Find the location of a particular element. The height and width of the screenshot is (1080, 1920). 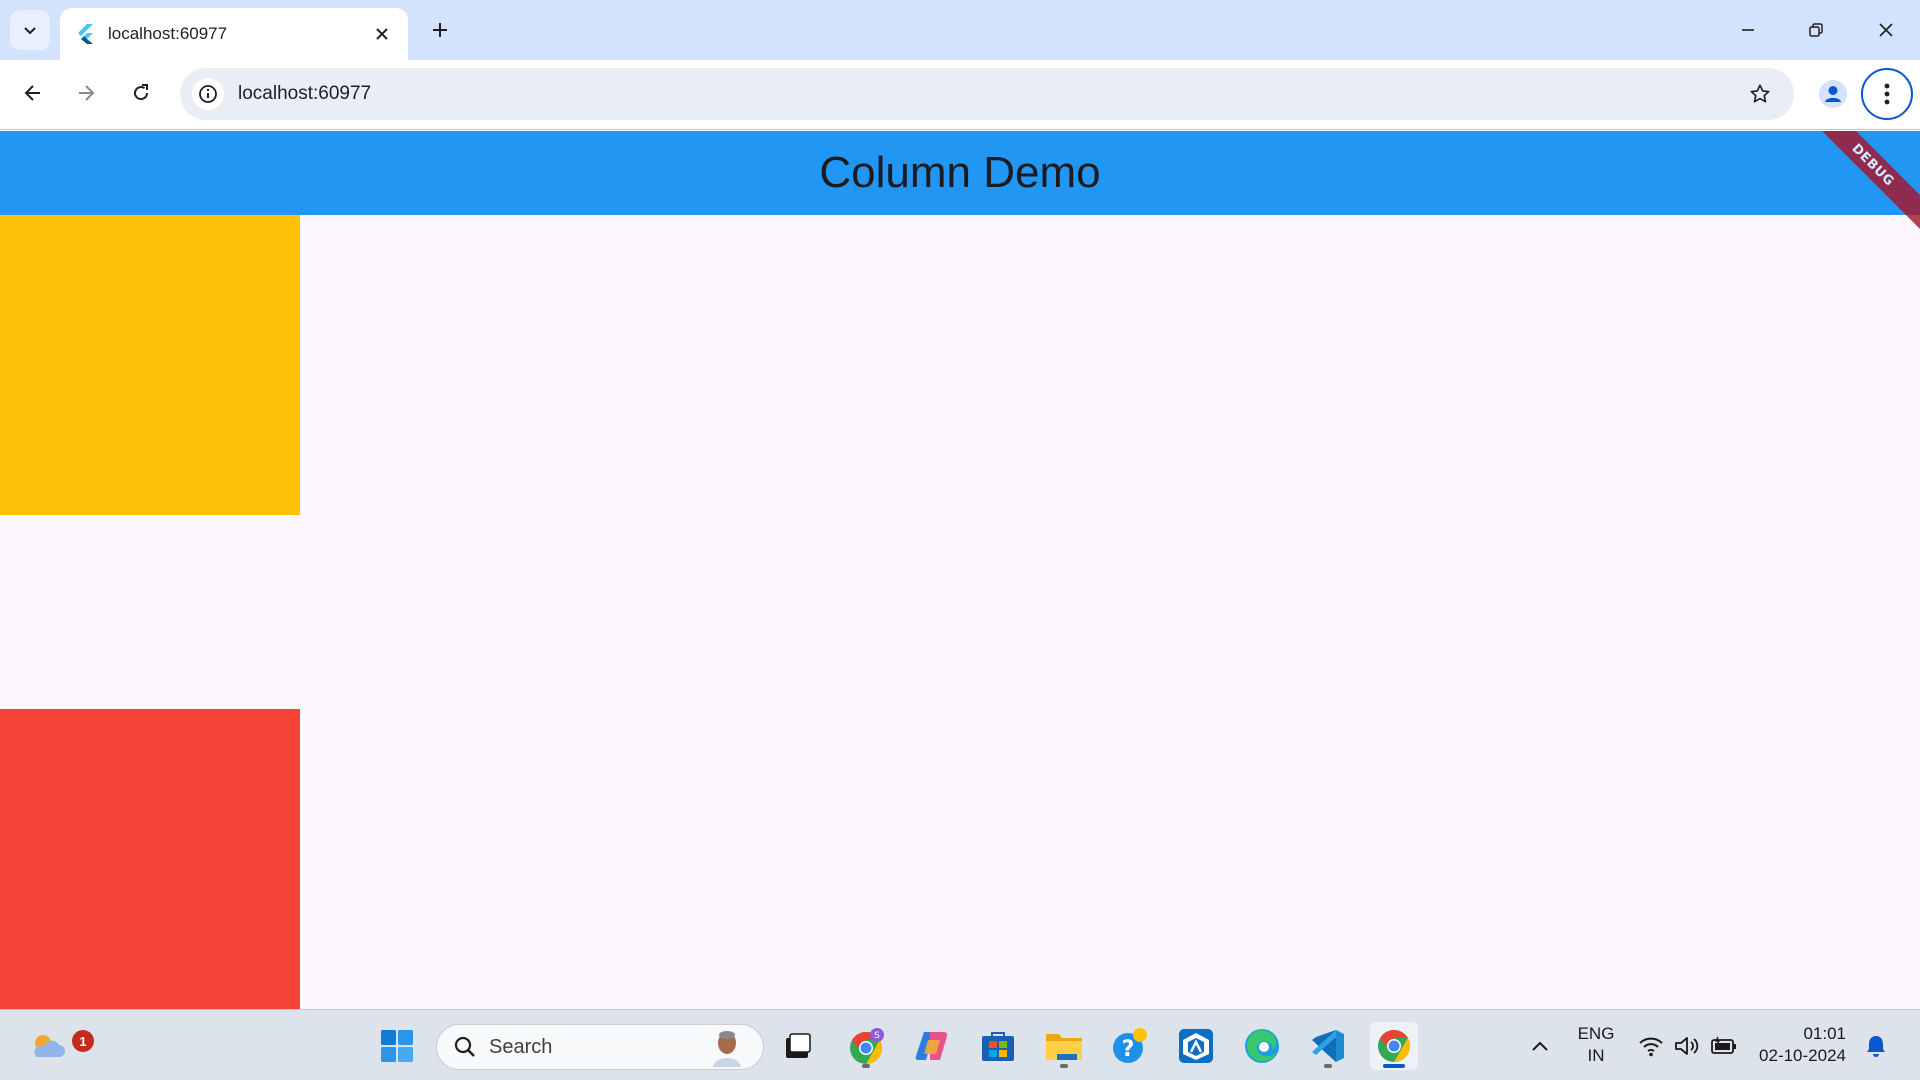

close-icon is located at coordinates (1886, 30).